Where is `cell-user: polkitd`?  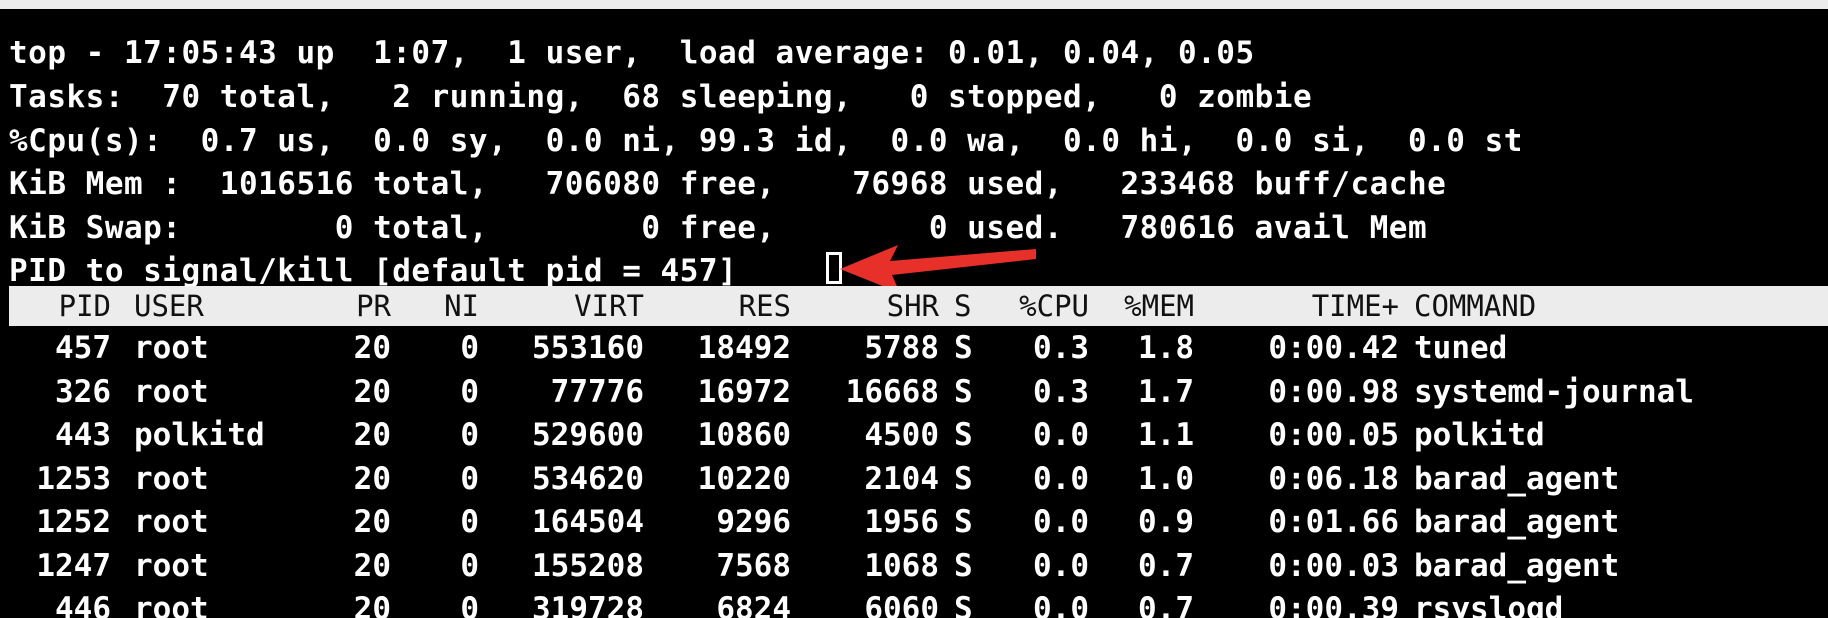 cell-user: polkitd is located at coordinates (199, 435).